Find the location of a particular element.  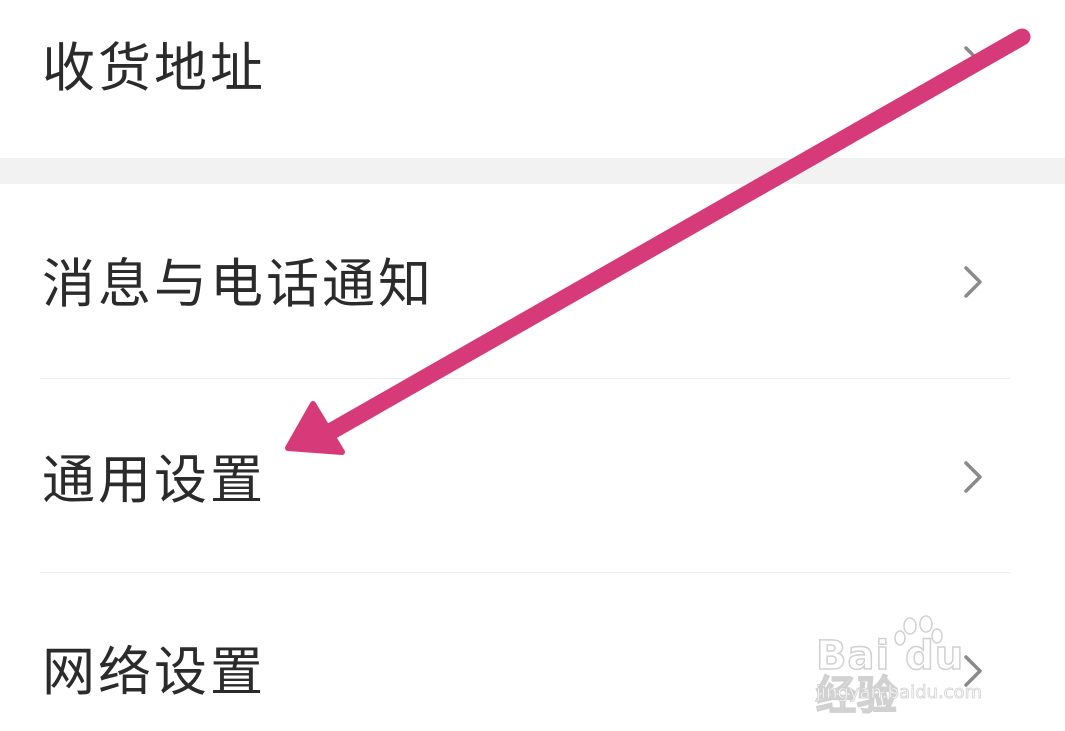

settings-item-label: 消息与电话通知 is located at coordinates (238, 284).